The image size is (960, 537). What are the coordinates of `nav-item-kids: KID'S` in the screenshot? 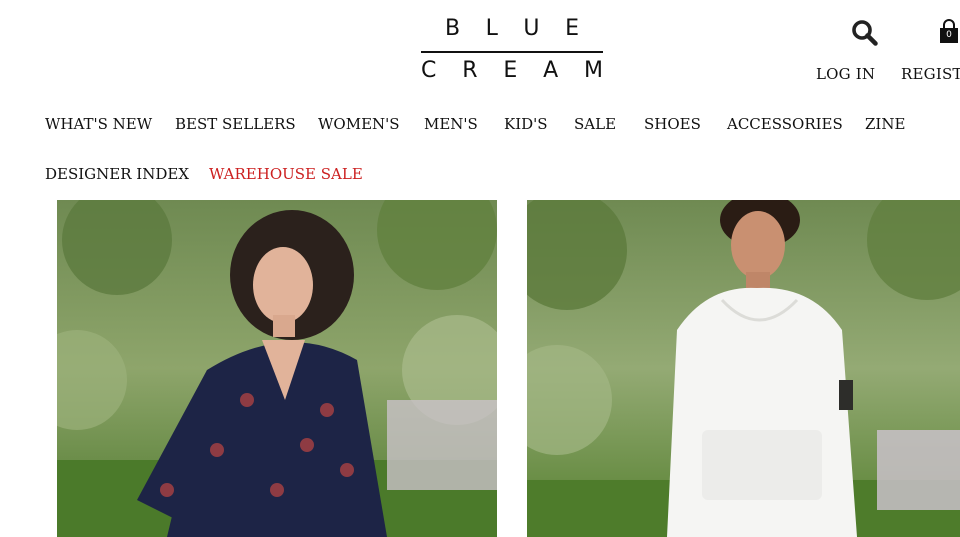 It's located at (526, 124).